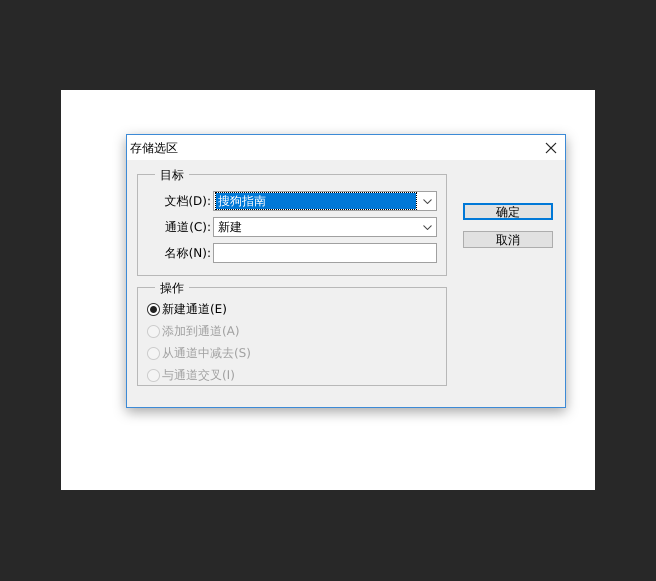  Describe the element at coordinates (508, 211) in the screenshot. I see `dialog-button: 确定` at that location.